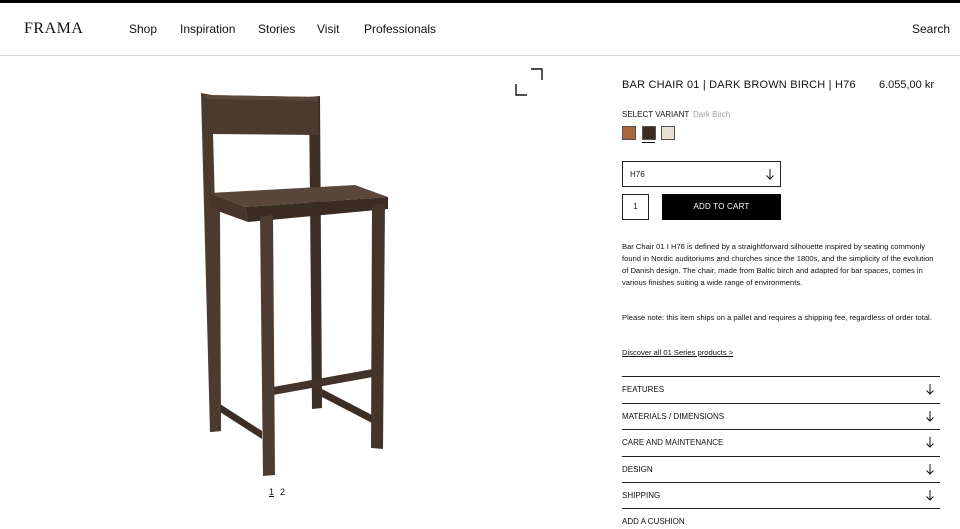  I want to click on gallery-page-1: 1, so click(271, 492).